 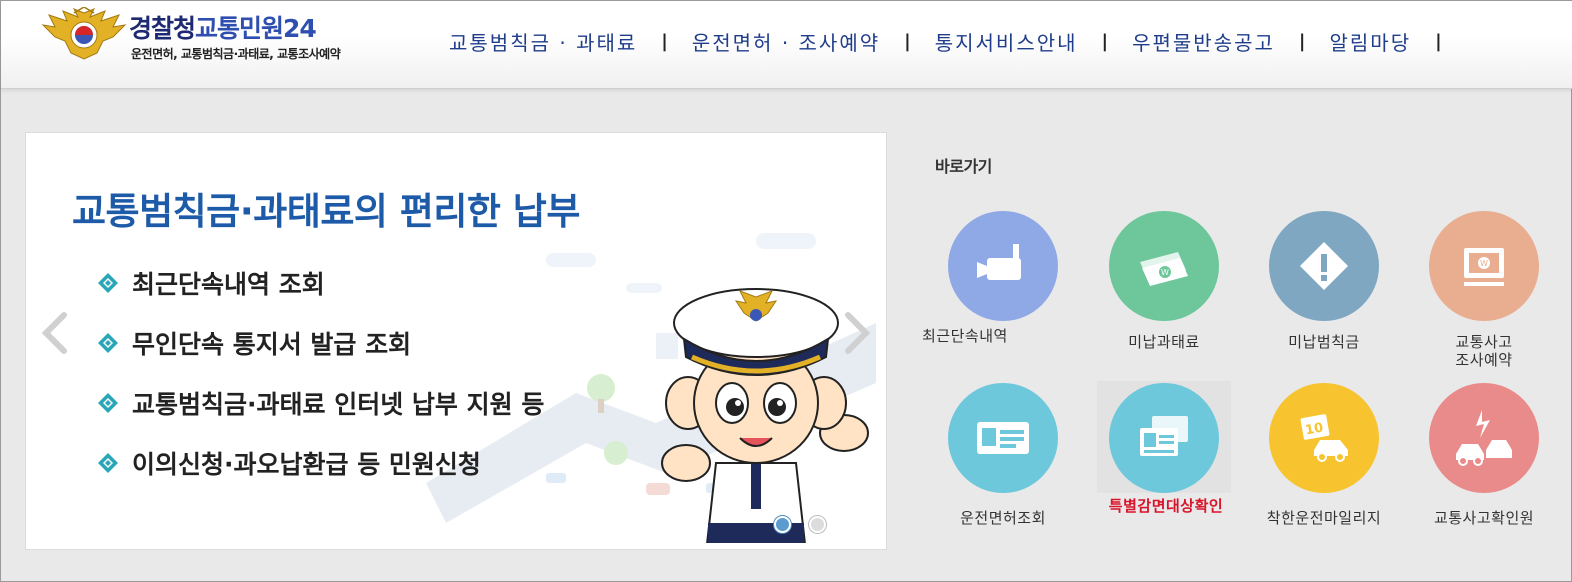 I want to click on quick-unpaid-fines: W 미납과태료, so click(x=1164, y=281).